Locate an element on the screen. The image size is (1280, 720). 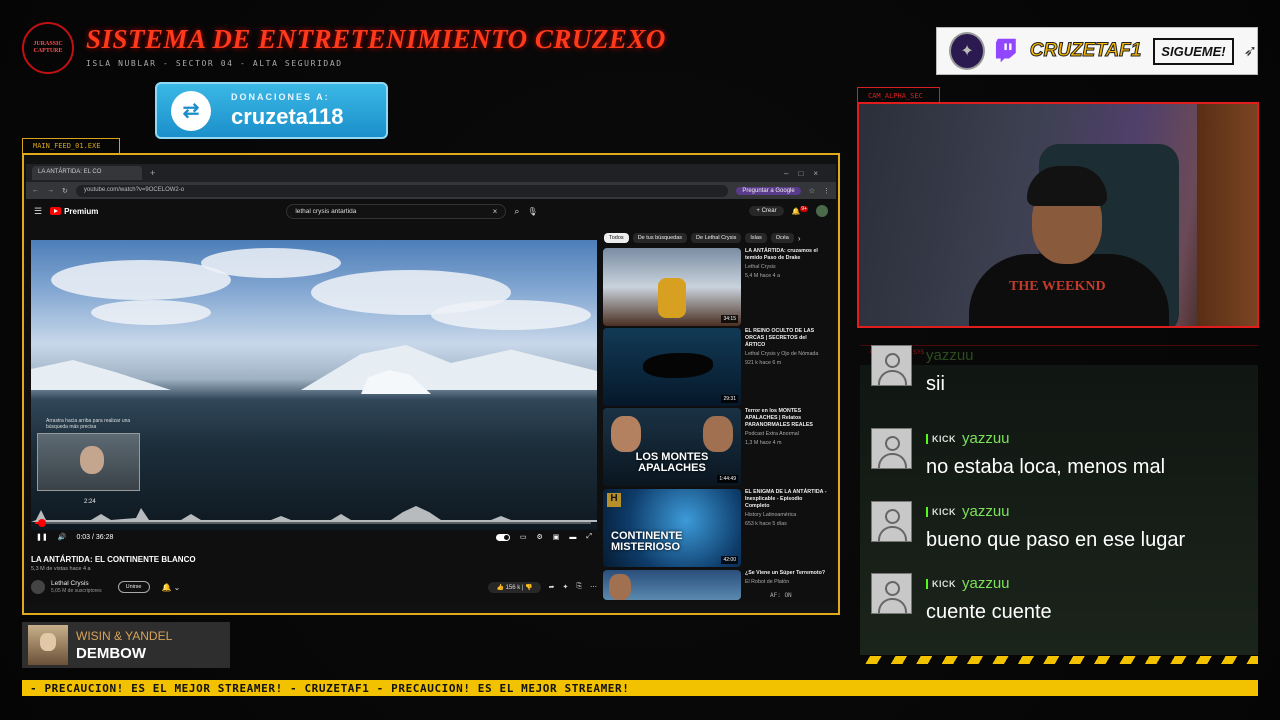
video-progress-bar is located at coordinates (313, 523).